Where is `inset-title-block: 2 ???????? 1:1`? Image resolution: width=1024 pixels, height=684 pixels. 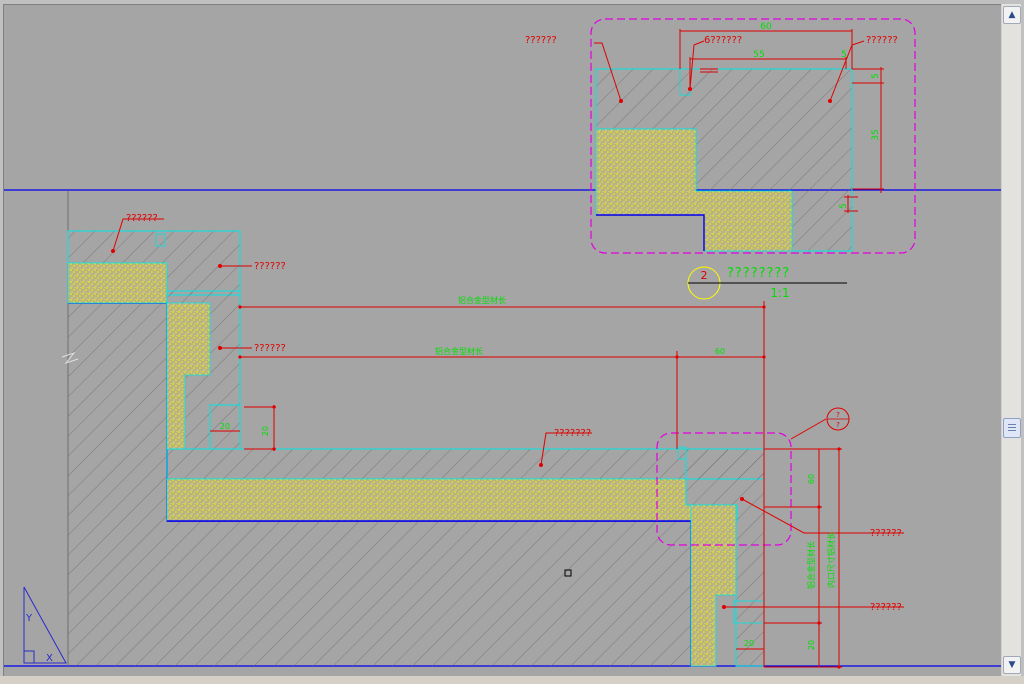 inset-title-block: 2 ???????? 1:1 is located at coordinates (767, 283).